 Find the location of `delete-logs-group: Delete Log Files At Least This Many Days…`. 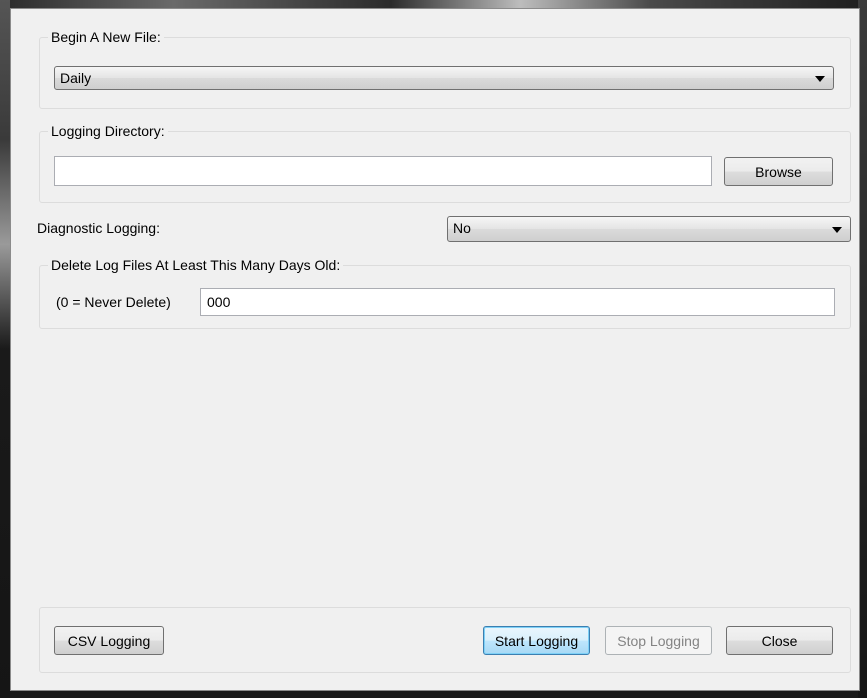

delete-logs-group: Delete Log Files At Least This Many Days… is located at coordinates (445, 292).